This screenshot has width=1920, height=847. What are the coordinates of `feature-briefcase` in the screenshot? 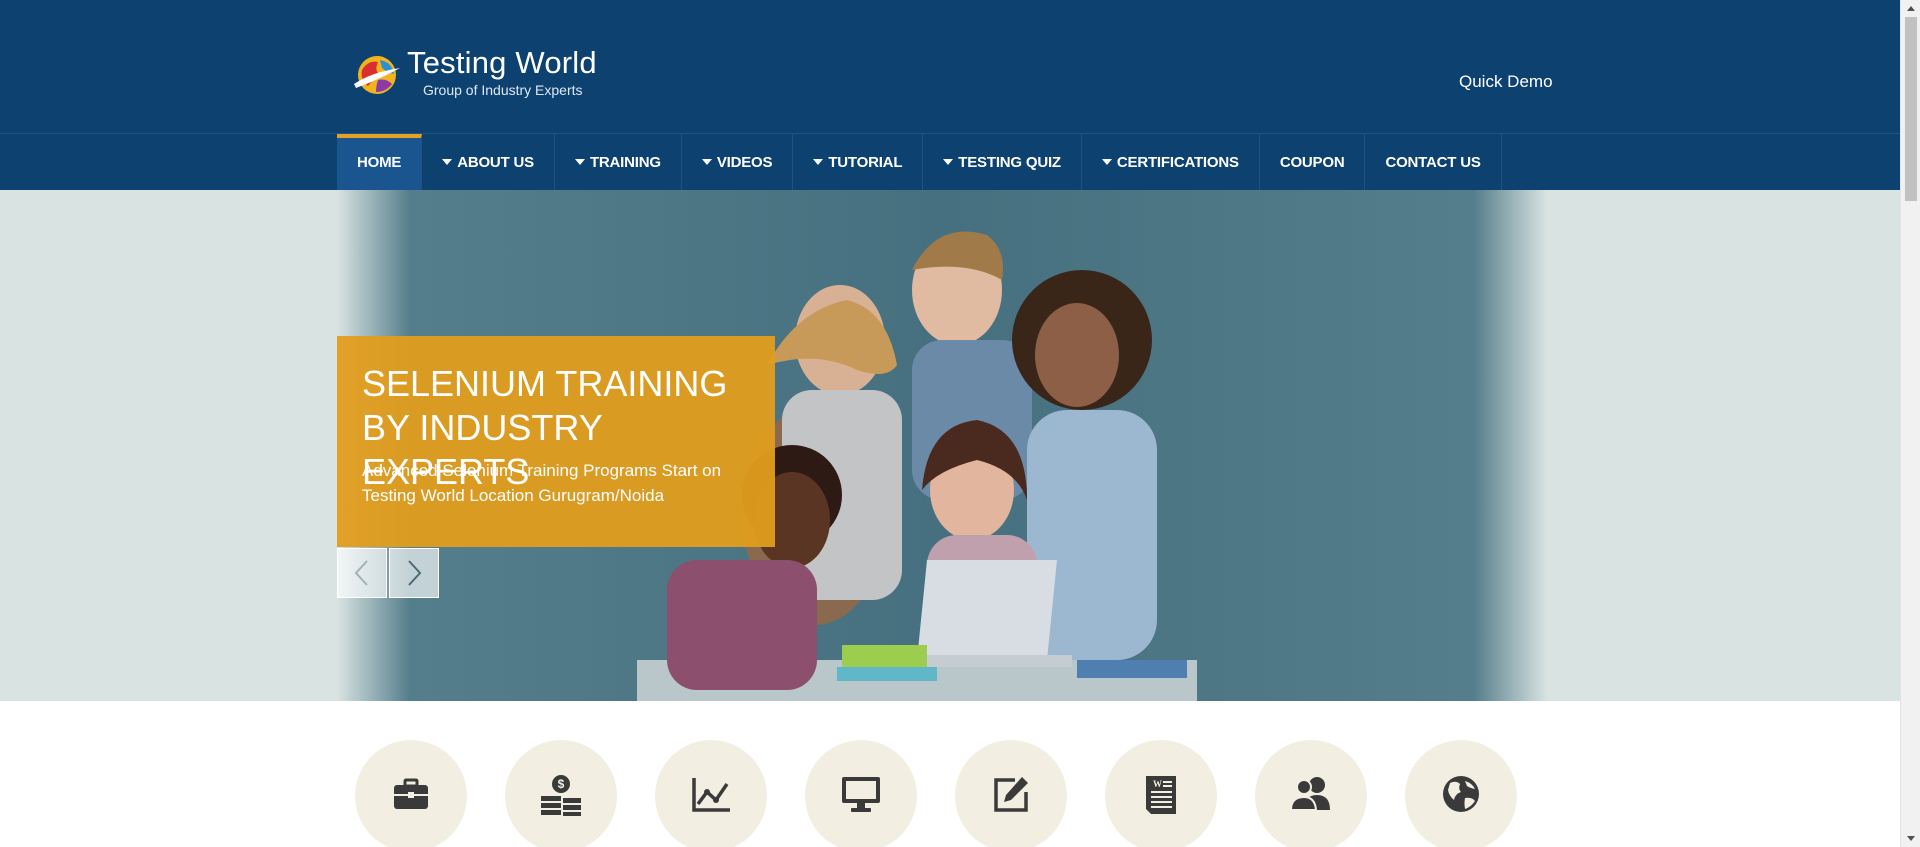 It's located at (411, 793).